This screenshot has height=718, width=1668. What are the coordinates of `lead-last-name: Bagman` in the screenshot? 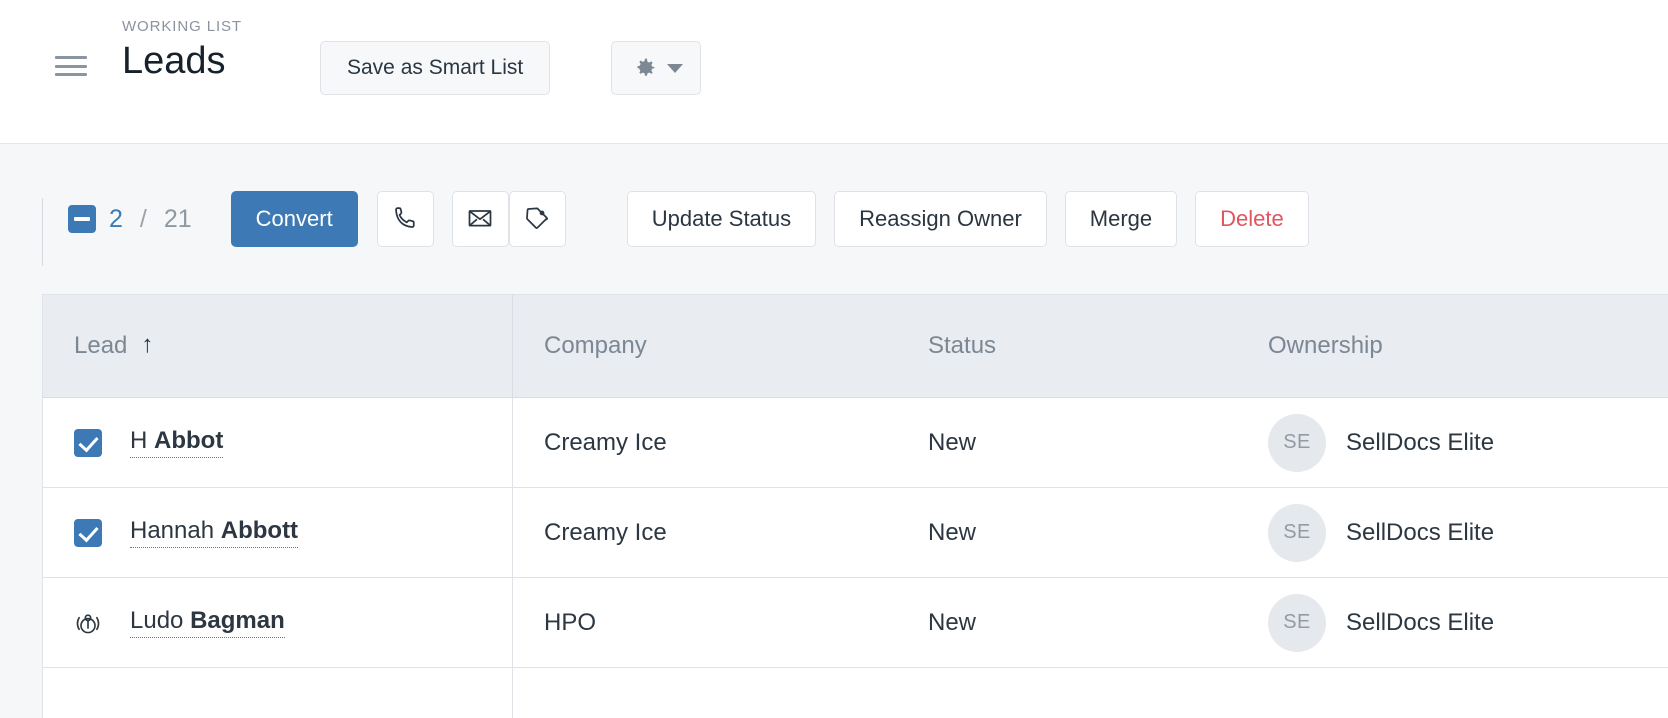 It's located at (237, 620).